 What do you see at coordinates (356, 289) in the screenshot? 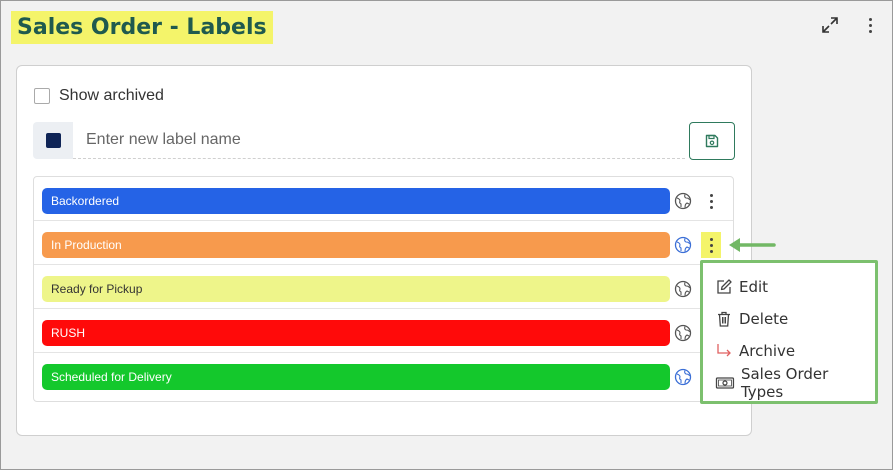
I see `label-pill: Ready for Pickup` at bounding box center [356, 289].